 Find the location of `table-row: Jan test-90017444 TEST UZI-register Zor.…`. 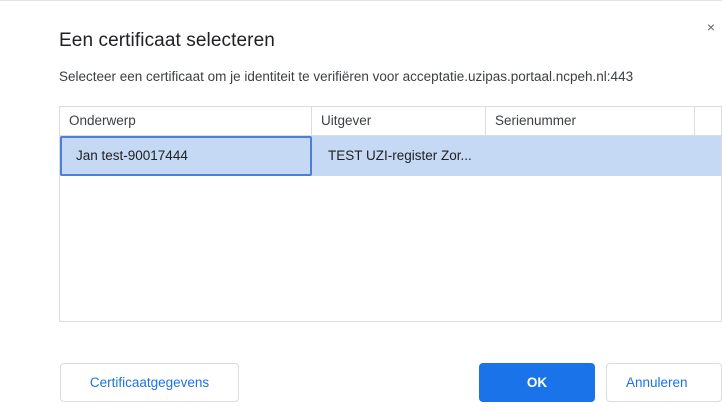

table-row: Jan test-90017444 TEST UZI-register Zor.… is located at coordinates (390, 156).